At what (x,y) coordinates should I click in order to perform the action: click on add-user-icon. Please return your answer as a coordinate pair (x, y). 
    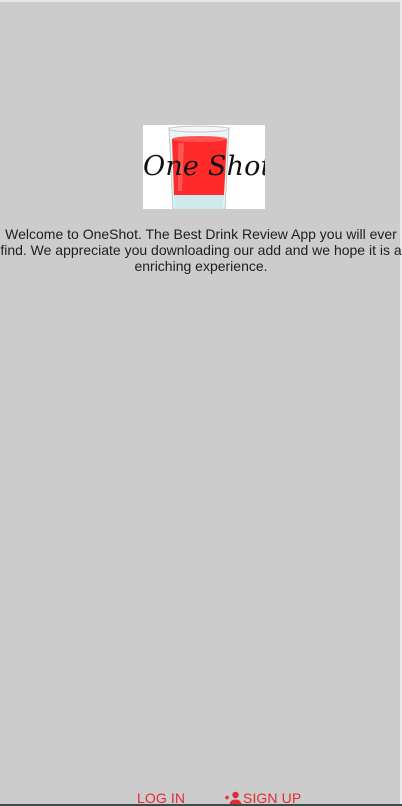
    Looking at the image, I should click on (233, 798).